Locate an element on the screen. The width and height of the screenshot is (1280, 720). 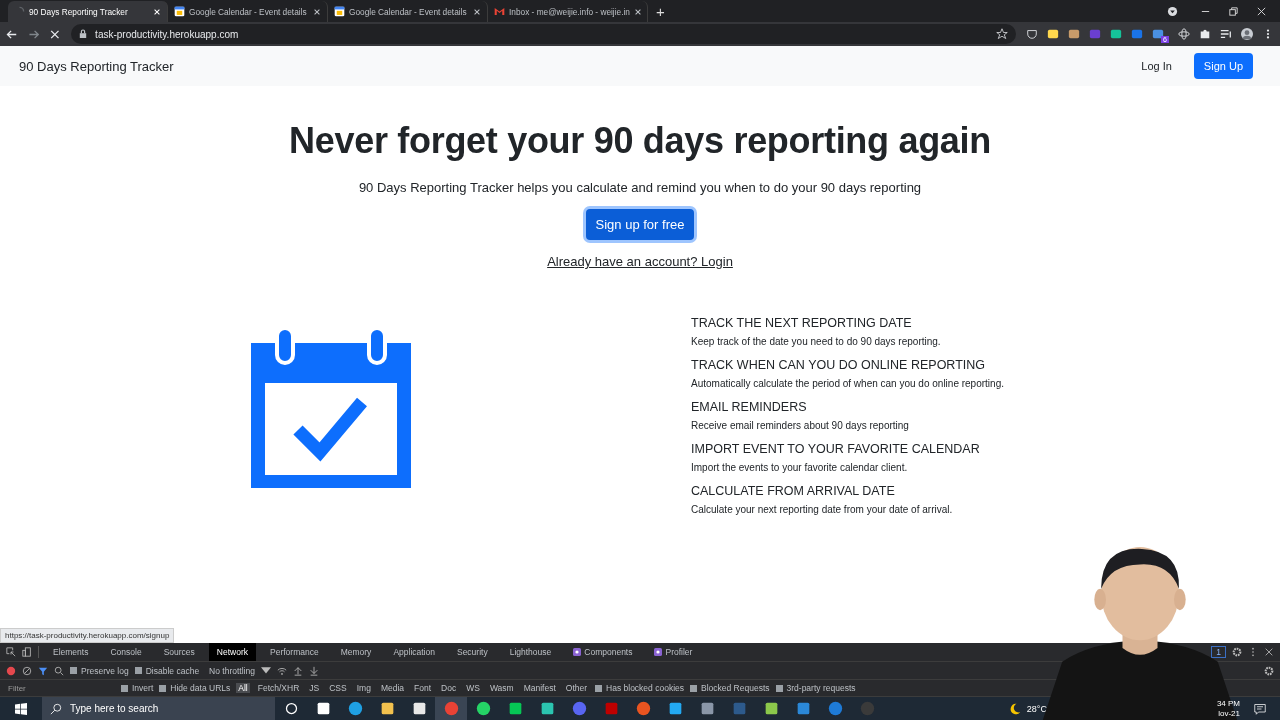
cortana-icon is located at coordinates (291, 708).